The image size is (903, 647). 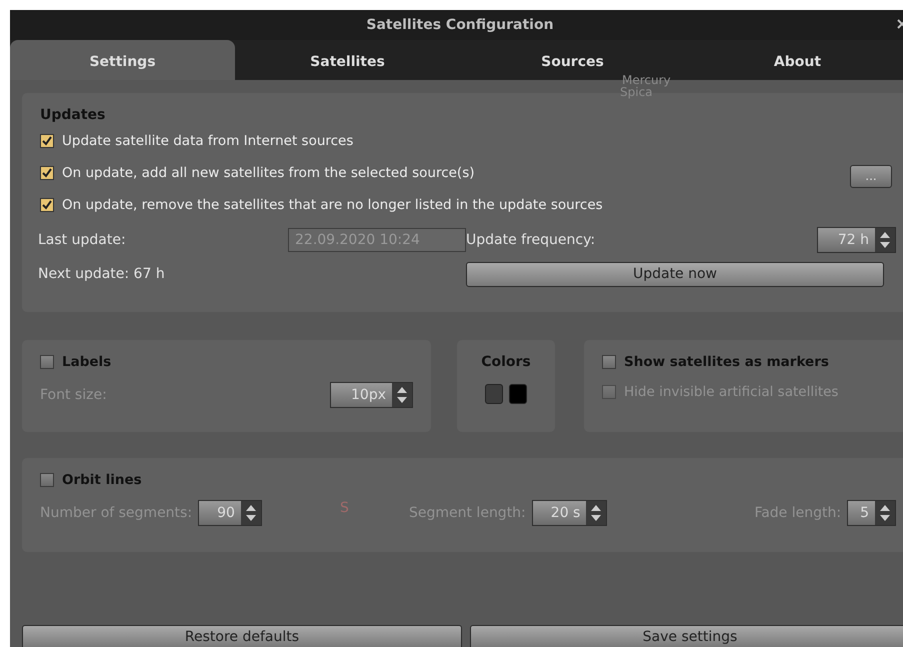 I want to click on tab: About, so click(x=794, y=60).